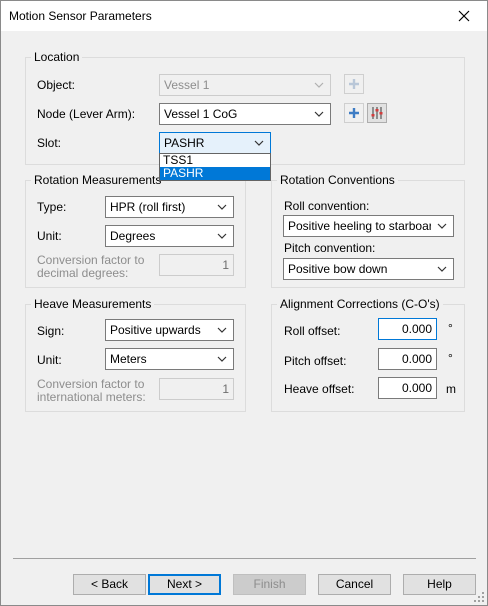 The image size is (488, 606). I want to click on add-node-button, so click(354, 113).